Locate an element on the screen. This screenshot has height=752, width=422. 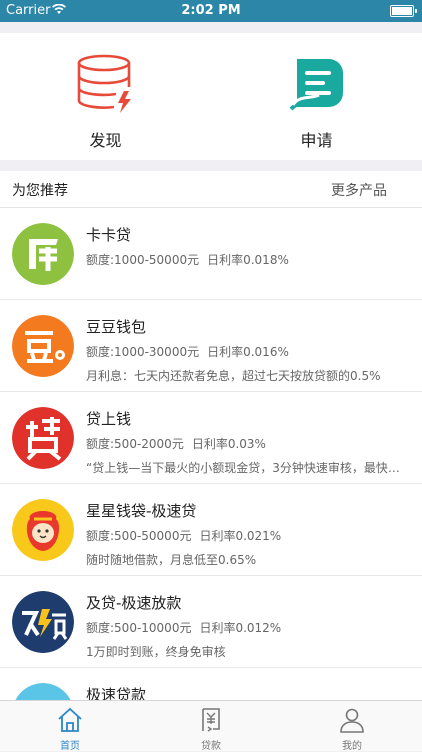
product-rate: 日利率0.018% is located at coordinates (248, 260).